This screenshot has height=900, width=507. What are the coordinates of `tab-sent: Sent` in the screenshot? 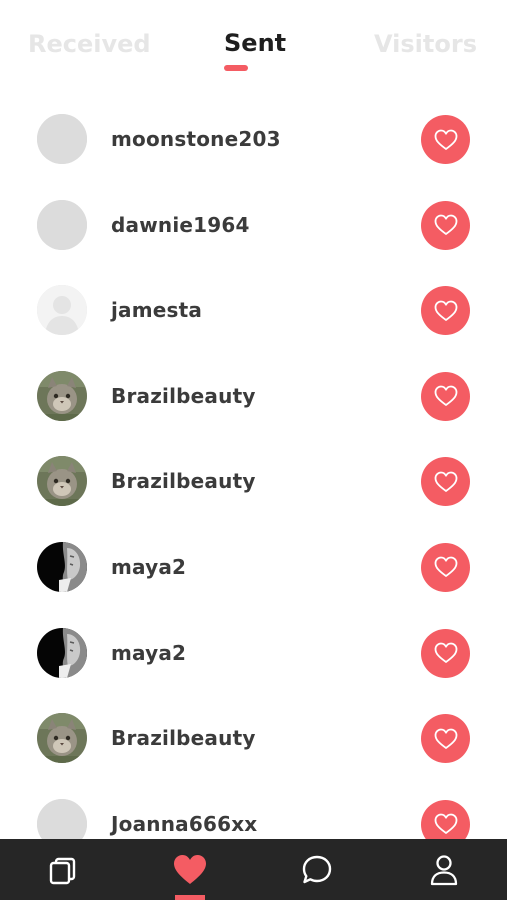 It's located at (255, 43).